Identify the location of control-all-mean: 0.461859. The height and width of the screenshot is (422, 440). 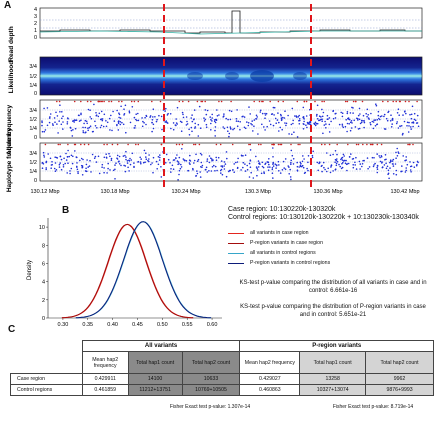
(105, 390).